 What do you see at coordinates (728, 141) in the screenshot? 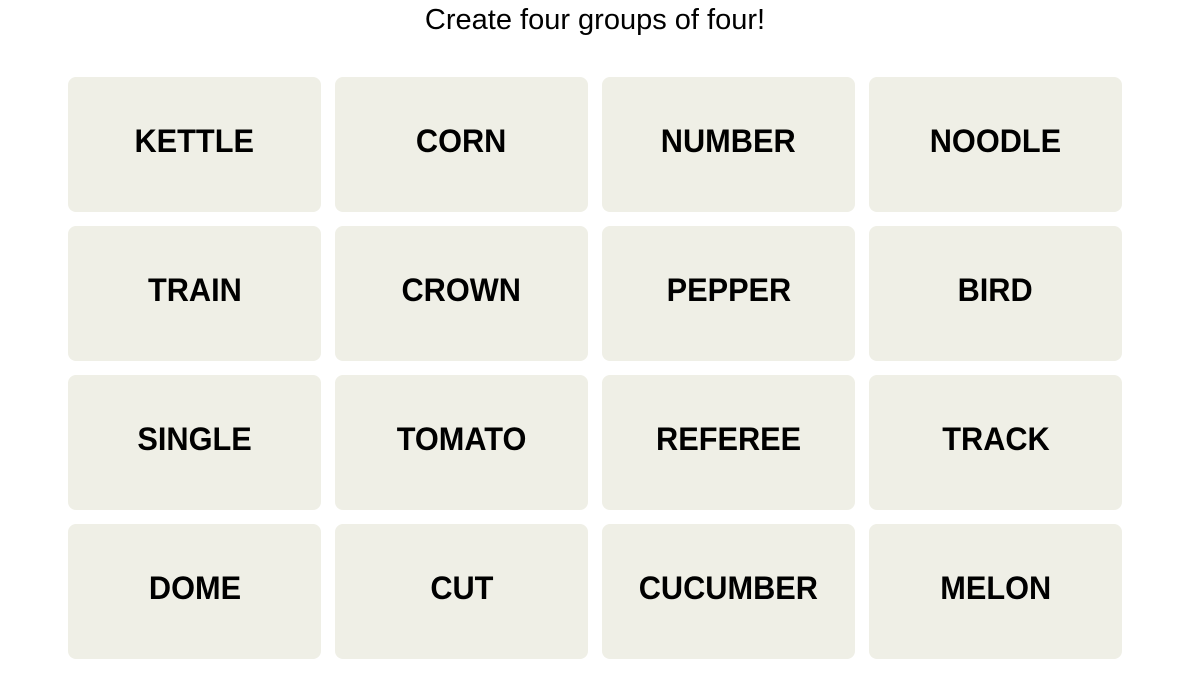
I see `word-tile-label: NUMBER` at bounding box center [728, 141].